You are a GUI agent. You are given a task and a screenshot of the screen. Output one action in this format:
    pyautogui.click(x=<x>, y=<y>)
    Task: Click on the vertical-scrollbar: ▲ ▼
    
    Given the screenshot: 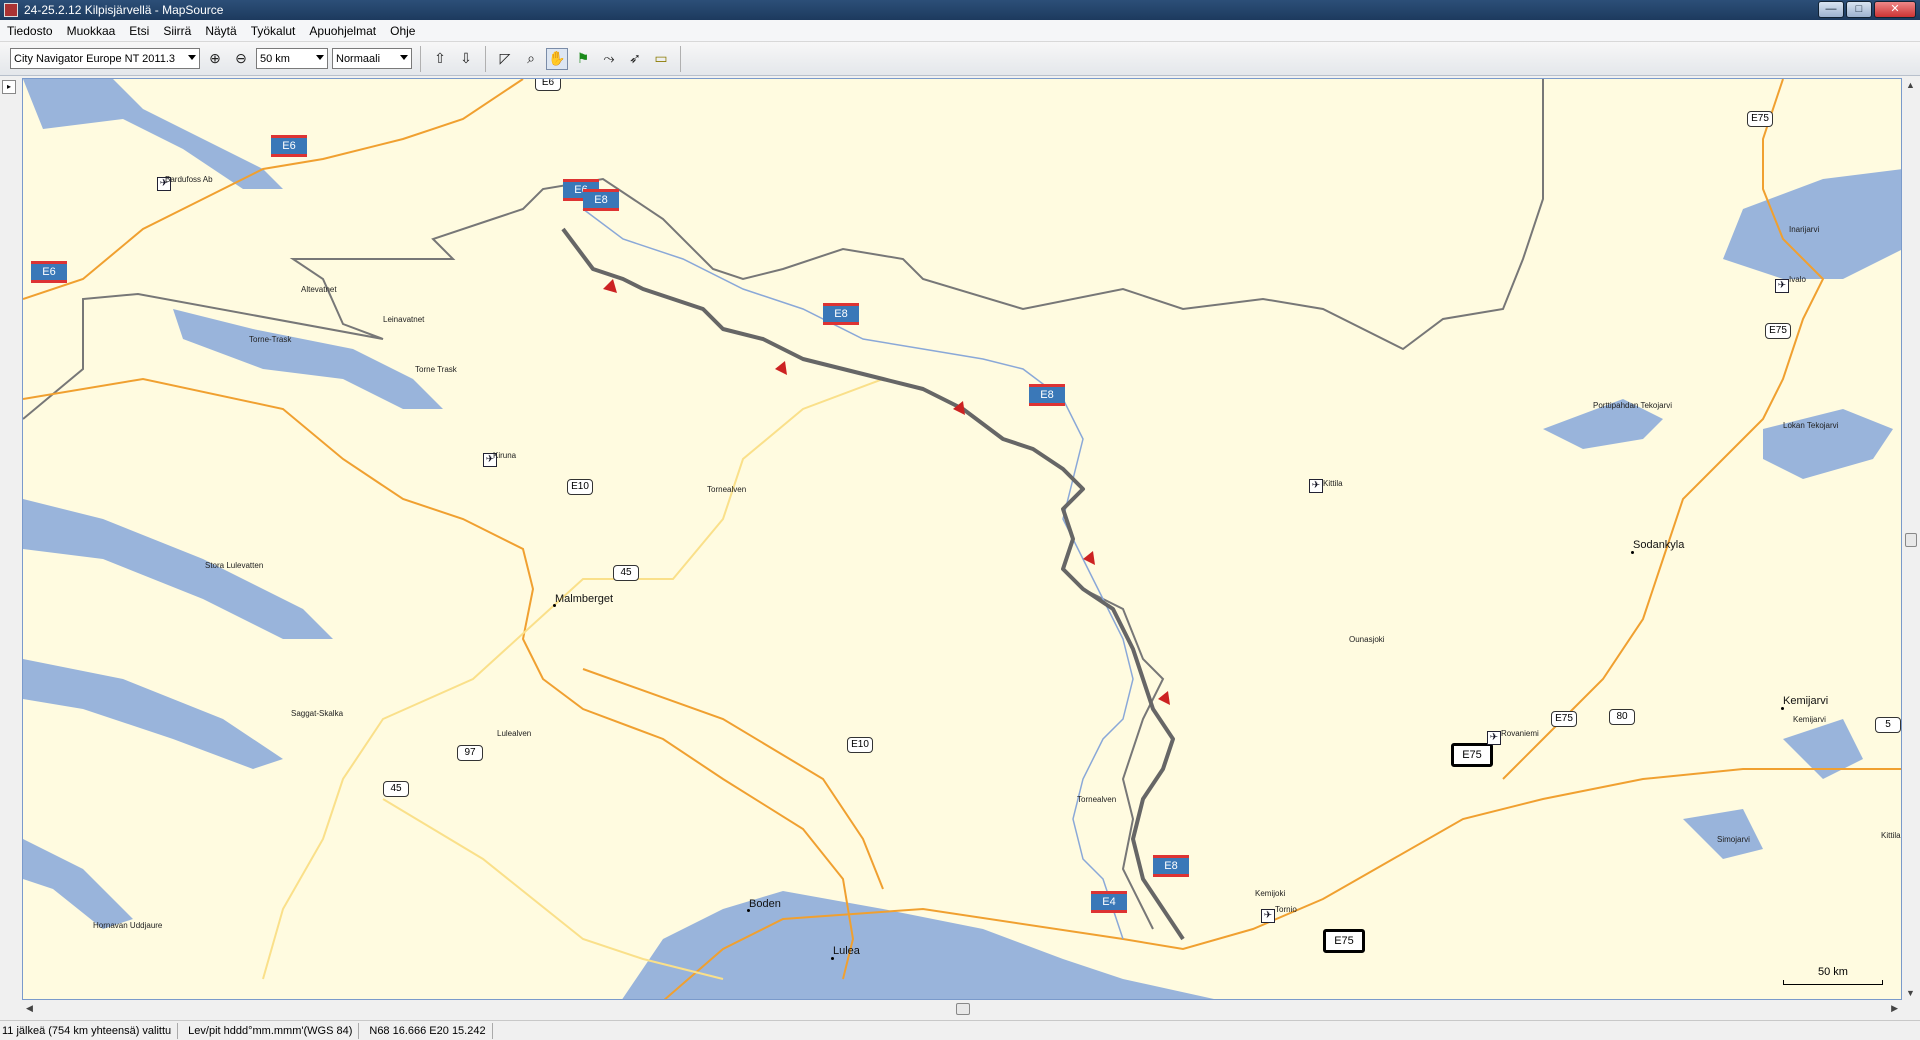 What is the action you would take?
    pyautogui.click(x=1911, y=539)
    